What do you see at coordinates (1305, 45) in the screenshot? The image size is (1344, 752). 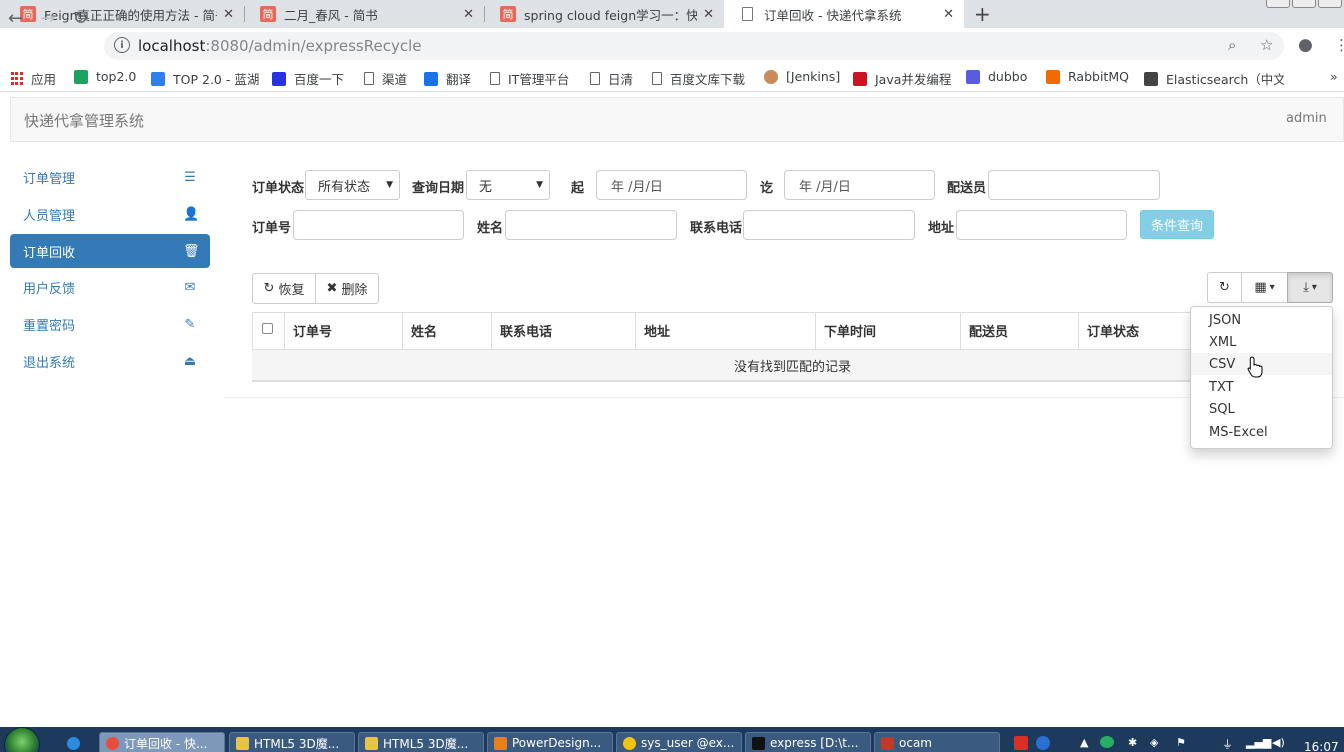 I see `profile-avatar-icon: ●` at bounding box center [1305, 45].